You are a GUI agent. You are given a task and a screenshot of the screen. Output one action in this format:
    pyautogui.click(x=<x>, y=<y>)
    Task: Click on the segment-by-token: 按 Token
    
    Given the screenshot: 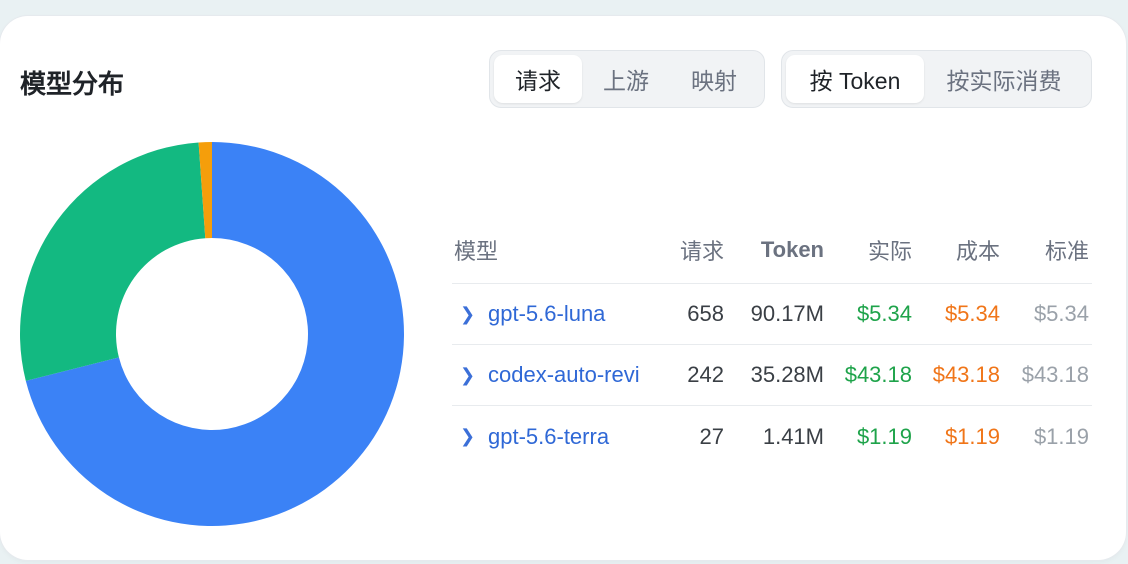 What is the action you would take?
    pyautogui.click(x=855, y=79)
    